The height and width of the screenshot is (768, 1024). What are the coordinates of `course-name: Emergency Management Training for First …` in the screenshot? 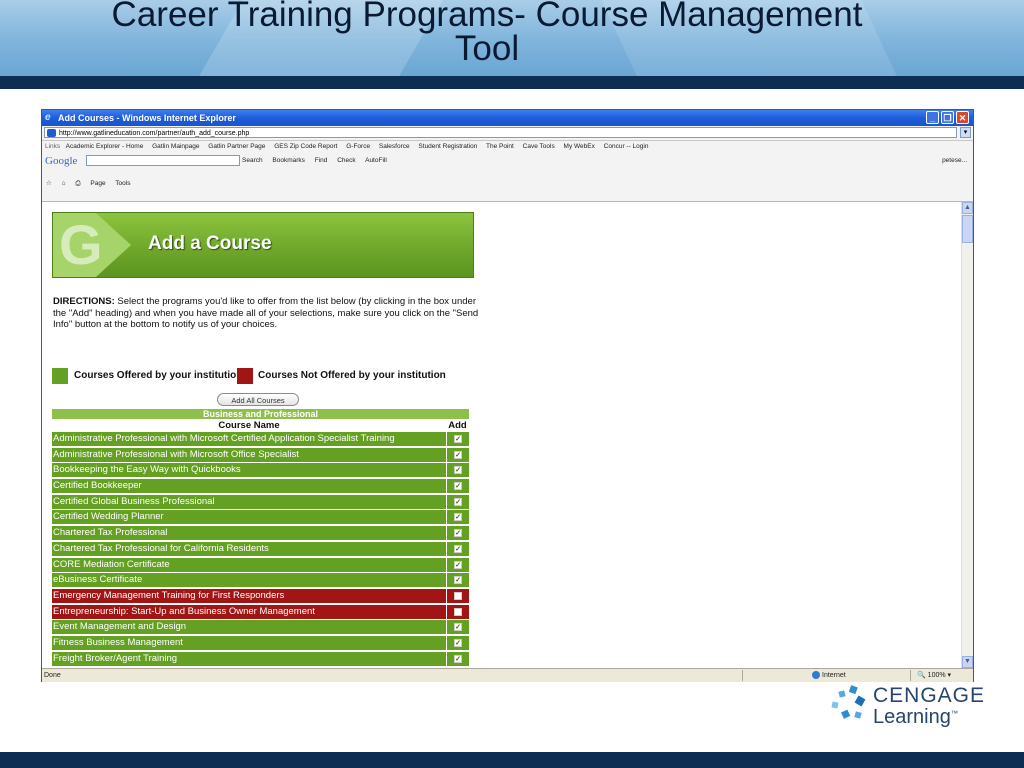 It's located at (169, 595).